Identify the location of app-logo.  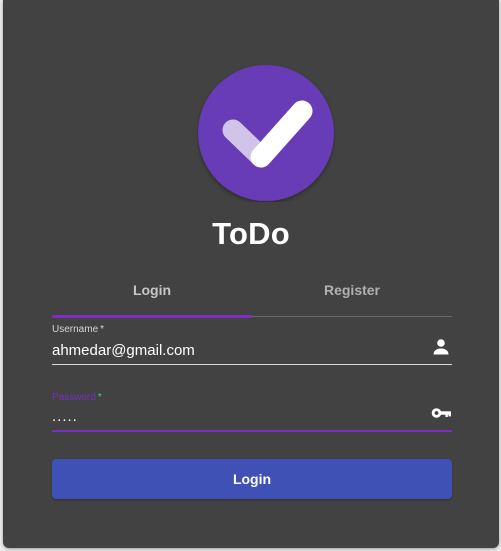
(266, 133).